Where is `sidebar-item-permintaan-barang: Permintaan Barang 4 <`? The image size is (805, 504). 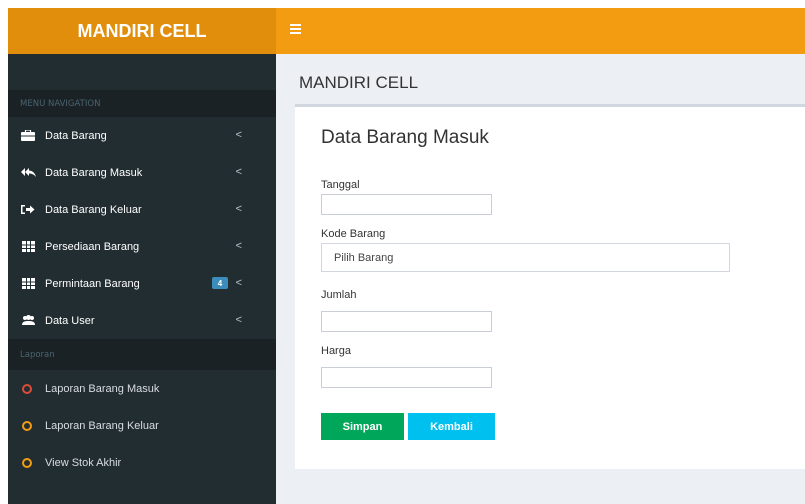 sidebar-item-permintaan-barang: Permintaan Barang 4 < is located at coordinates (142, 283).